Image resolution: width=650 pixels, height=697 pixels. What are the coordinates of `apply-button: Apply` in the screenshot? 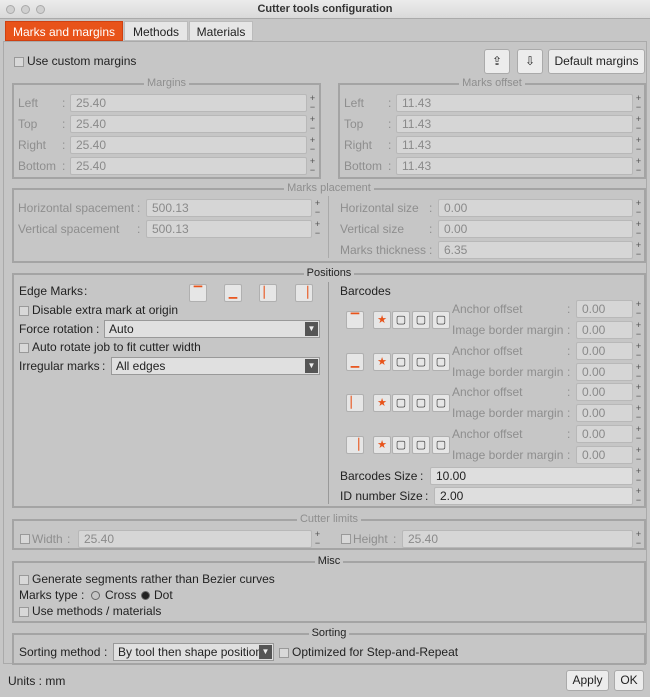 It's located at (587, 680).